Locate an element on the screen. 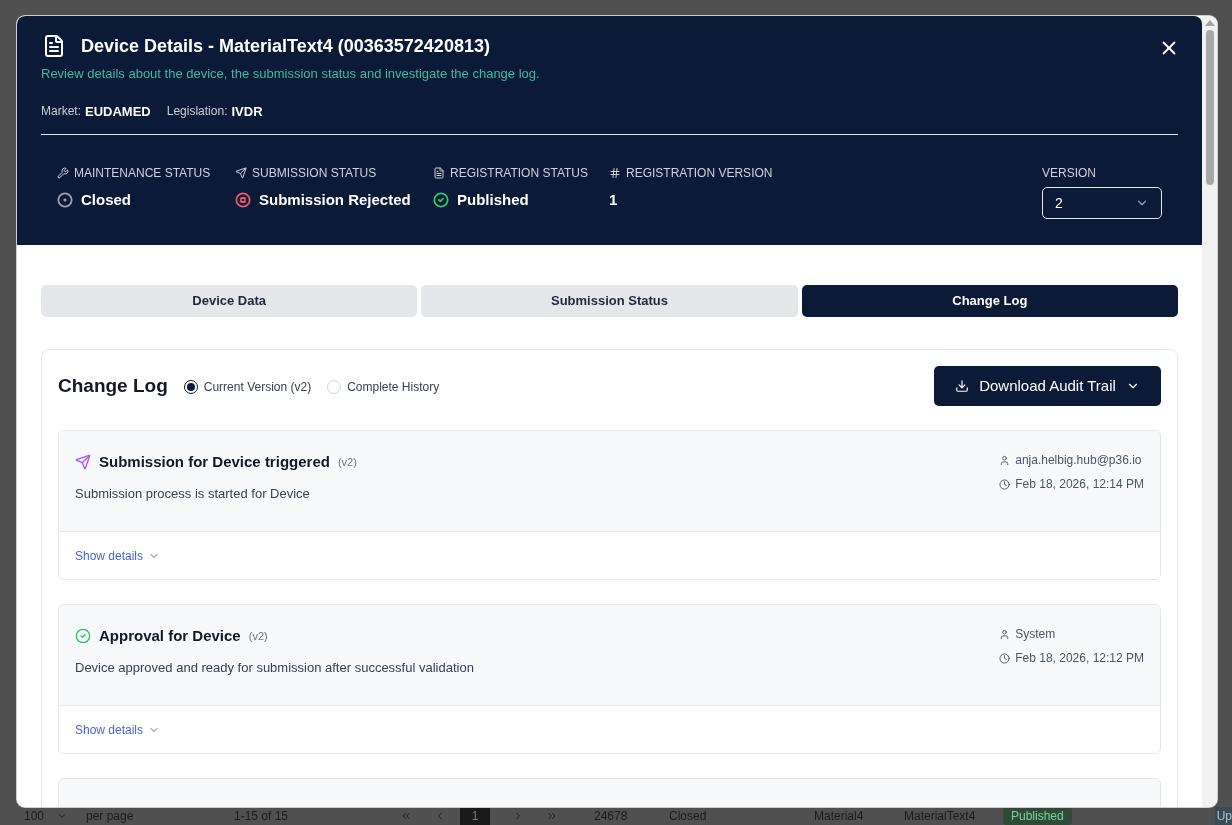  download-audit-trail-button: Download Audit Trail is located at coordinates (1047, 386).